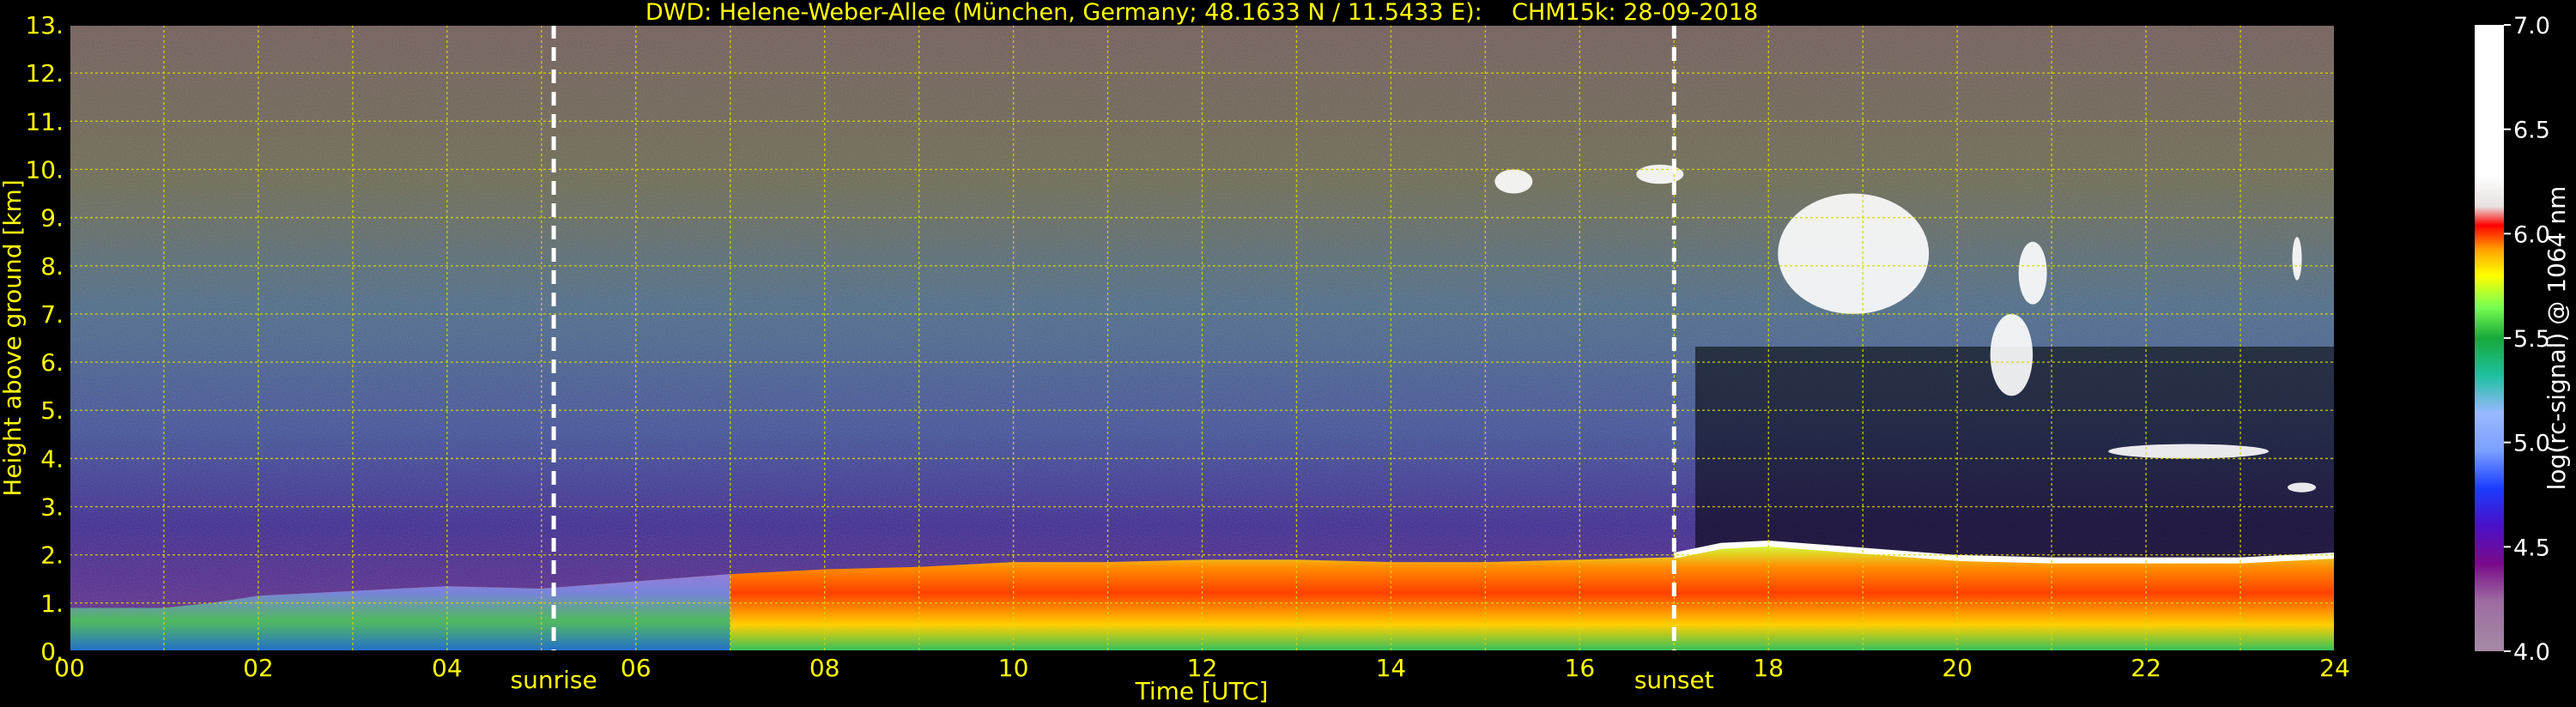  Describe the element at coordinates (2557, 338) in the screenshot. I see `colorbar-label: log(rc-signal) @ 1064 nm` at that location.